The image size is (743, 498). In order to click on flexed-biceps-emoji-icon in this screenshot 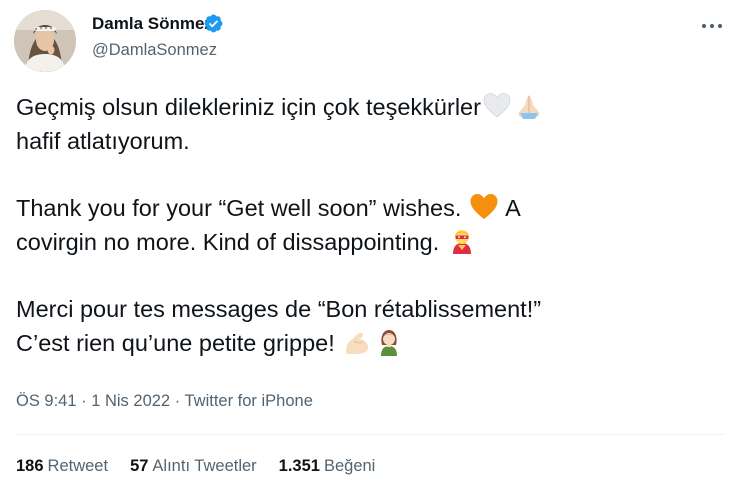, I will do `click(357, 342)`.